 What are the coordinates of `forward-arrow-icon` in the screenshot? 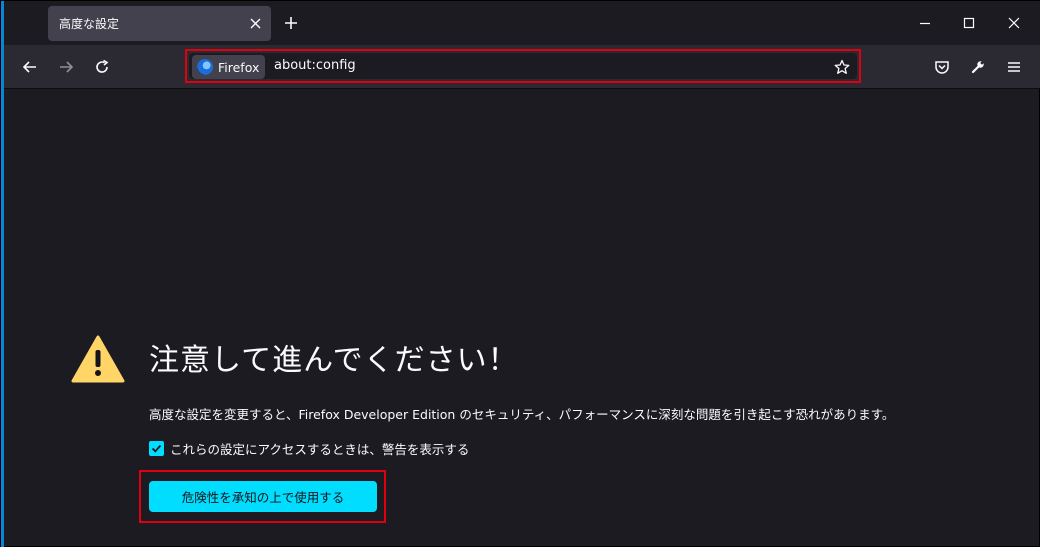 It's located at (67, 67).